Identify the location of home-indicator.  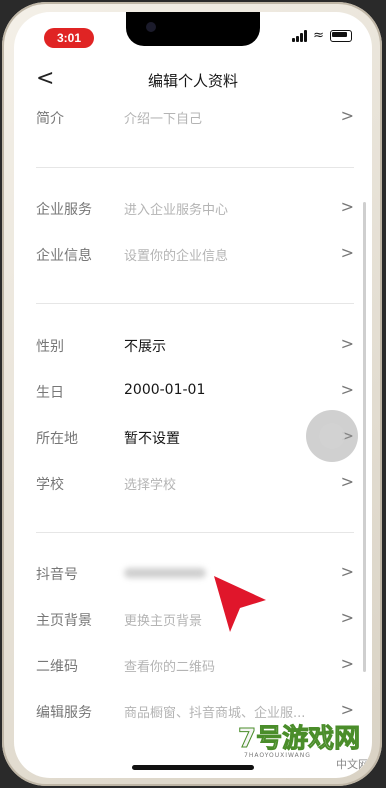
(193, 767).